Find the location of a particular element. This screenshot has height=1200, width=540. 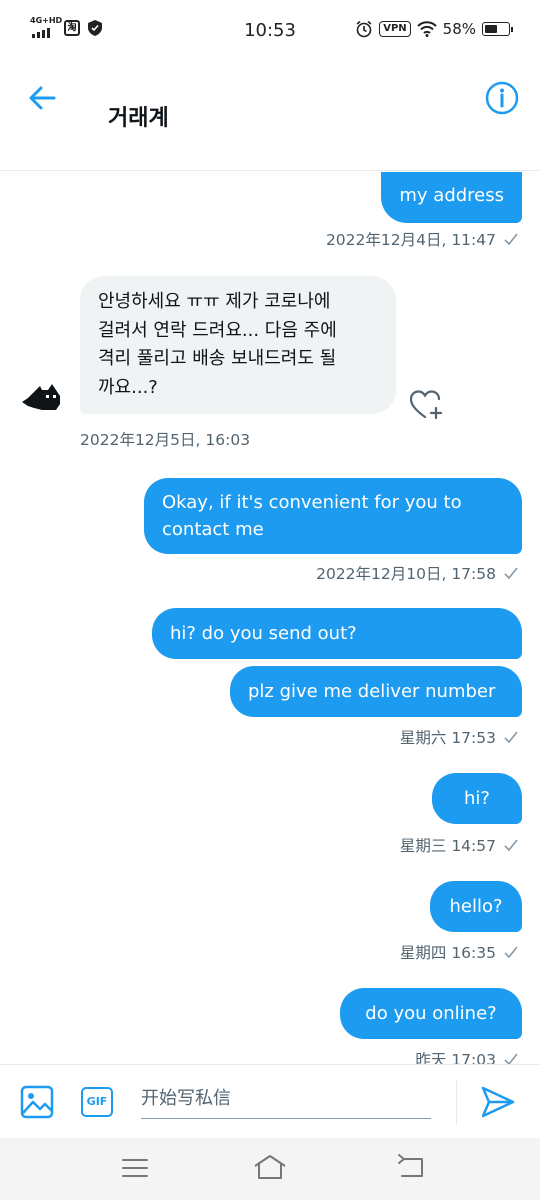

timestamp-text: 星期四 16:35 is located at coordinates (447, 953).